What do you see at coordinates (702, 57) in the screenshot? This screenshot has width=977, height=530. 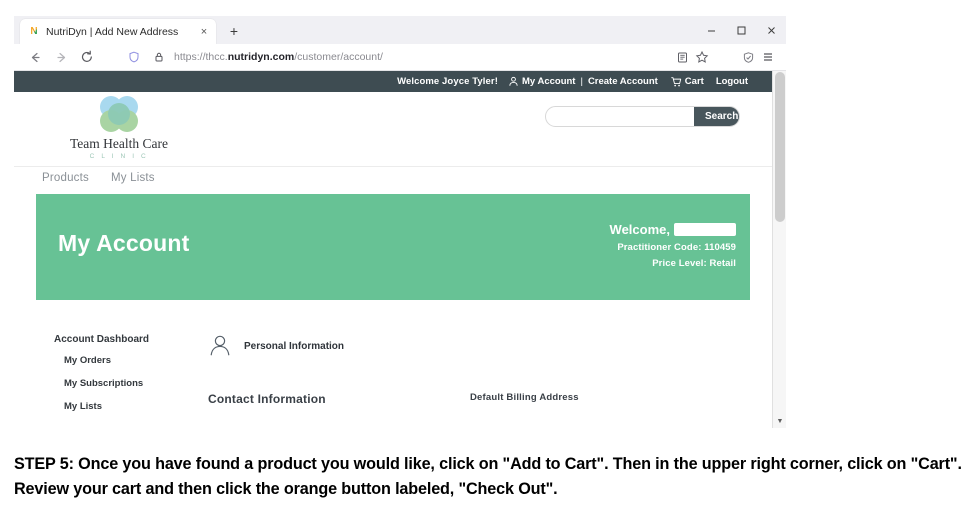 I see `bookmark-star-icon` at bounding box center [702, 57].